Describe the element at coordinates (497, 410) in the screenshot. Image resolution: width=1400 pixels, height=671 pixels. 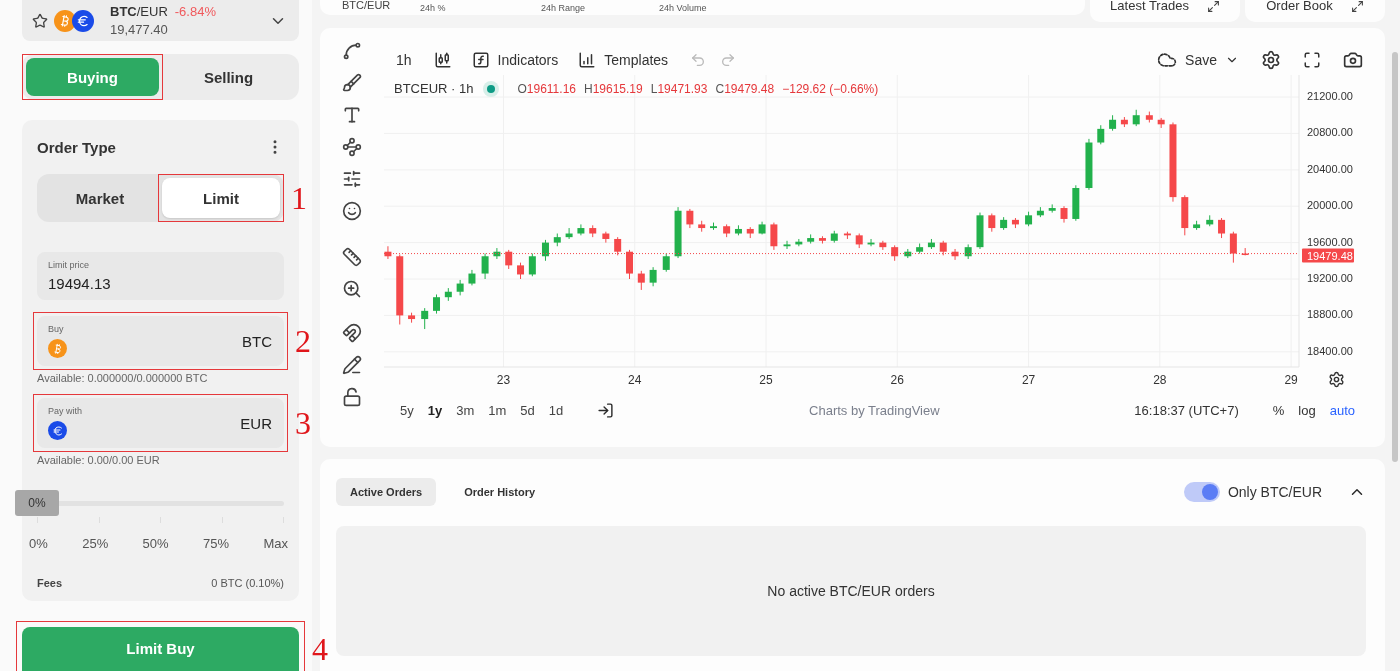
I see `range-button: 1m` at that location.